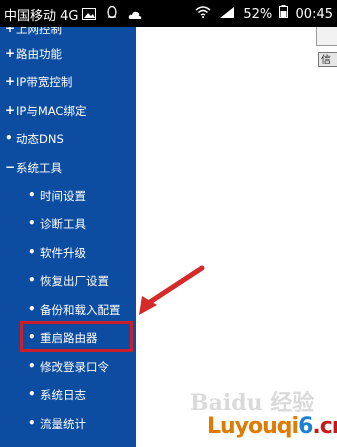  Describe the element at coordinates (172, 290) in the screenshot. I see `pointer-arrow-icon` at that location.